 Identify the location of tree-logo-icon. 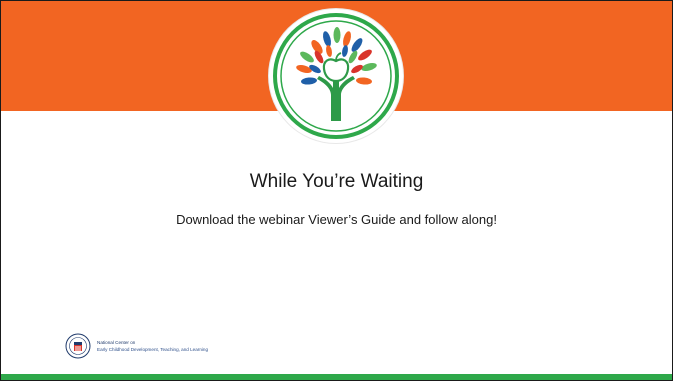
(336, 76).